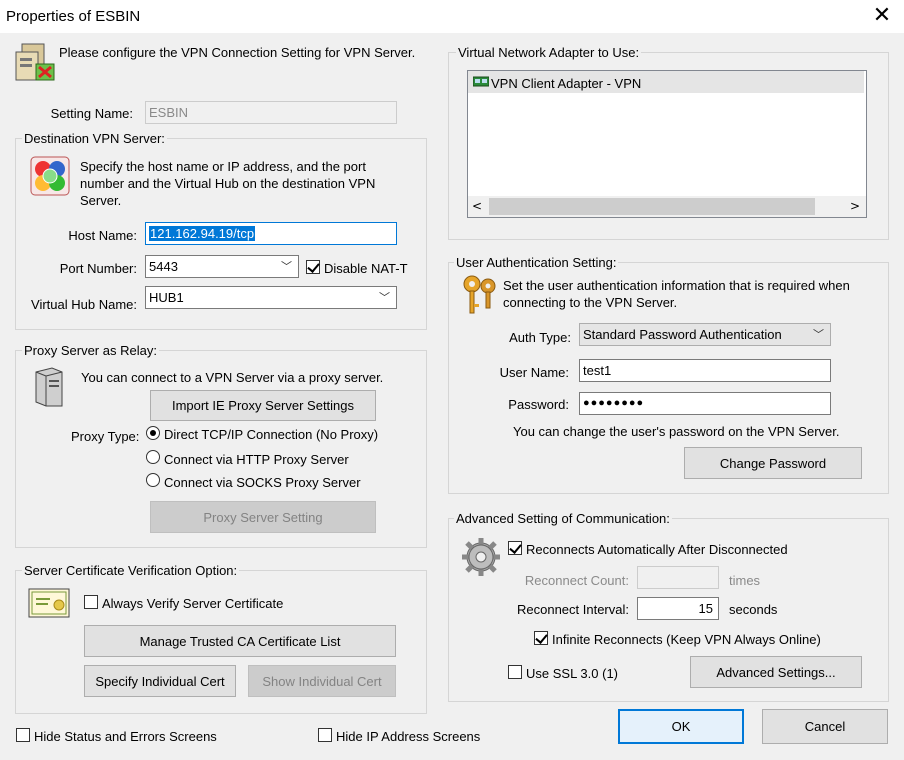 This screenshot has width=904, height=760. Describe the element at coordinates (572, 673) in the screenshot. I see `use-ssl3-label: Use SSL 3.0 (1)` at that location.